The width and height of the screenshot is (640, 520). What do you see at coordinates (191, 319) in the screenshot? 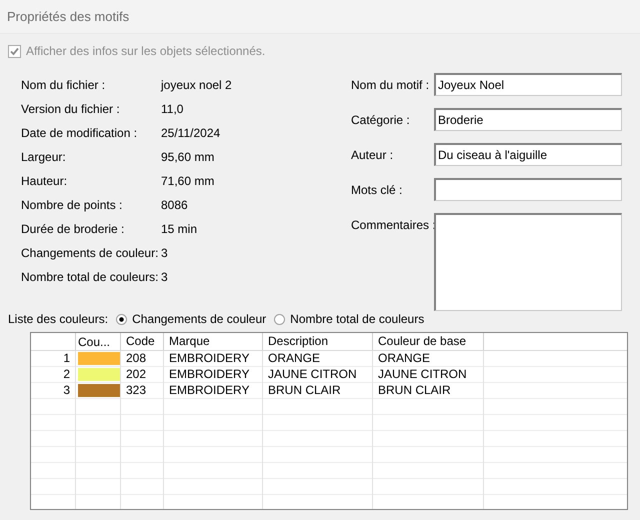
I see `radio-option: Changements de couleur` at bounding box center [191, 319].